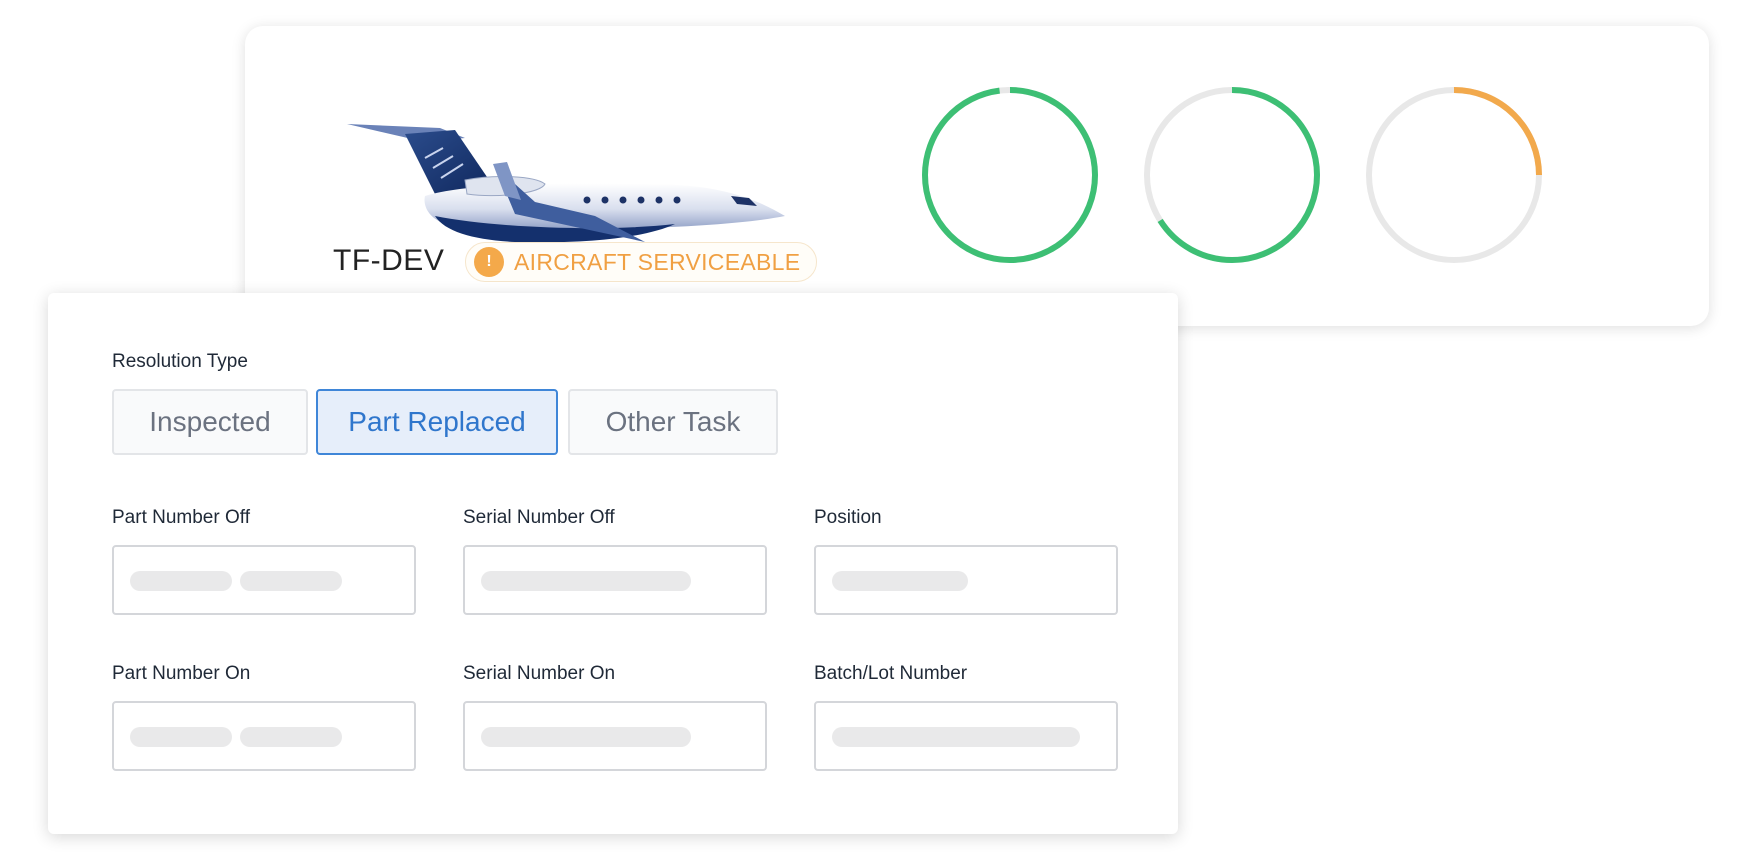 The image size is (1750, 866). Describe the element at coordinates (673, 422) in the screenshot. I see `option-other-task-button: Other Task` at that location.